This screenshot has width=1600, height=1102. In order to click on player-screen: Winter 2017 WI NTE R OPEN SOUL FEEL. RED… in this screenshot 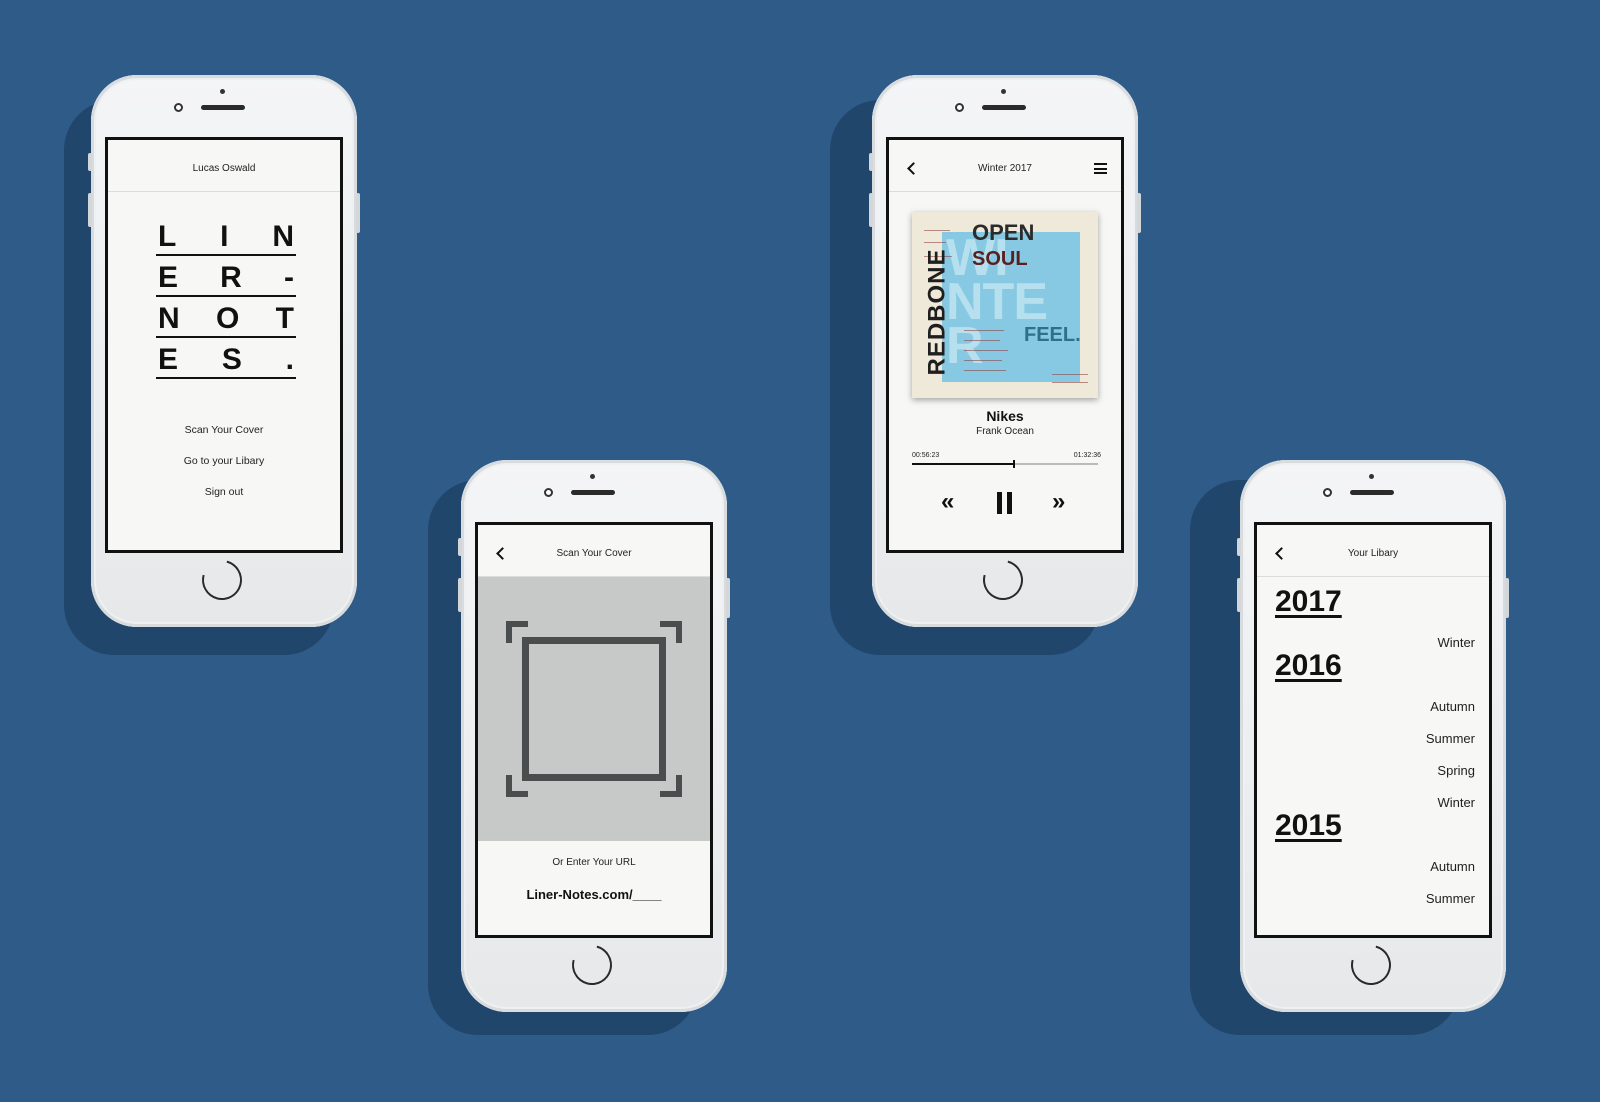, I will do `click(1005, 345)`.